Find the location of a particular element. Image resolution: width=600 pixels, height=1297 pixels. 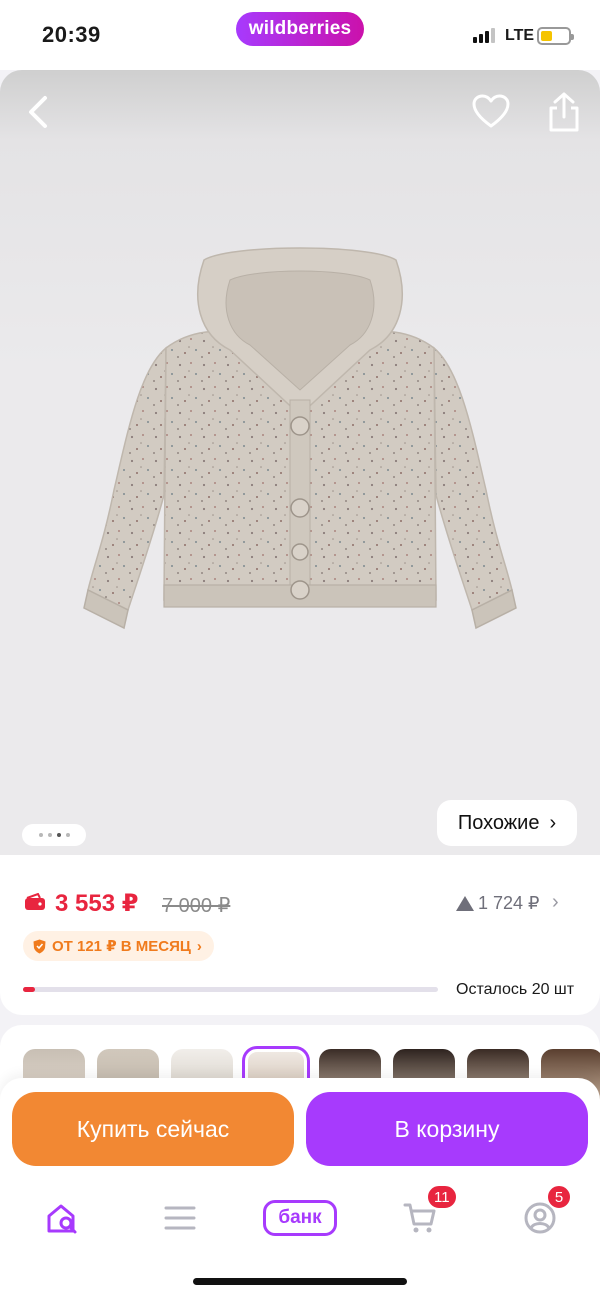

installment-label: ОТ 121 ₽ В МЕСЯЦ is located at coordinates (121, 946).